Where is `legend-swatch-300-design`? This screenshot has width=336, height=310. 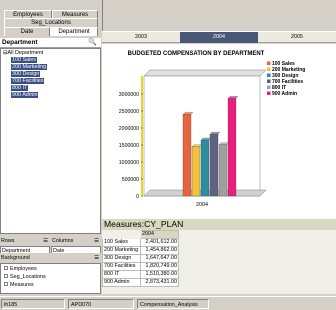 legend-swatch-300-design is located at coordinates (269, 75).